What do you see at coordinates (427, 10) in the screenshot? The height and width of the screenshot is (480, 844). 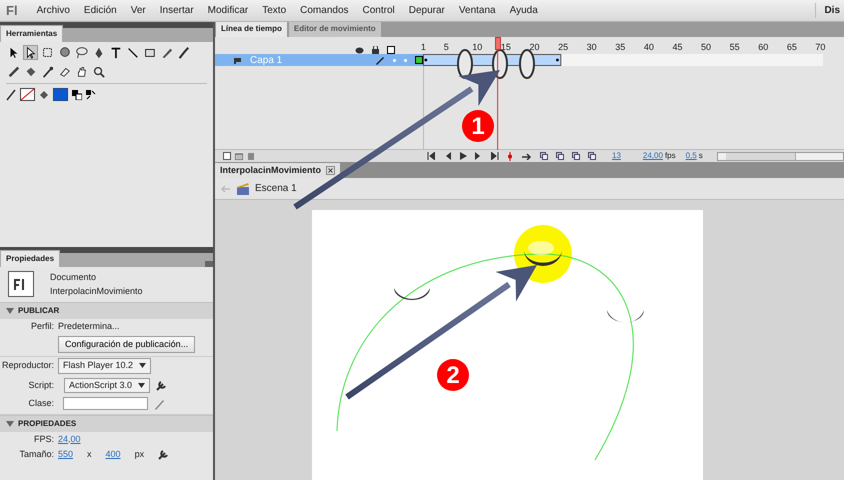 I see `menu-item: Depurar` at bounding box center [427, 10].